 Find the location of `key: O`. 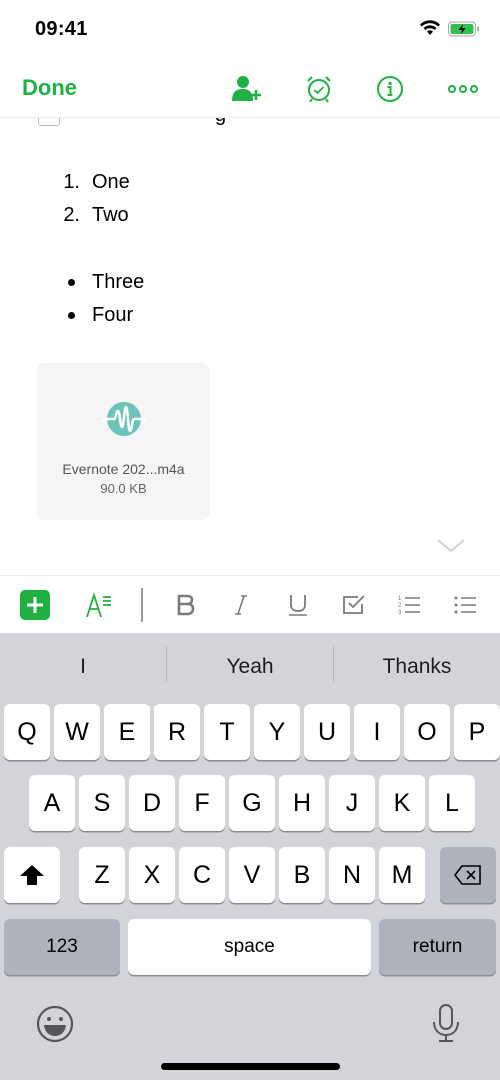

key: O is located at coordinates (427, 732).